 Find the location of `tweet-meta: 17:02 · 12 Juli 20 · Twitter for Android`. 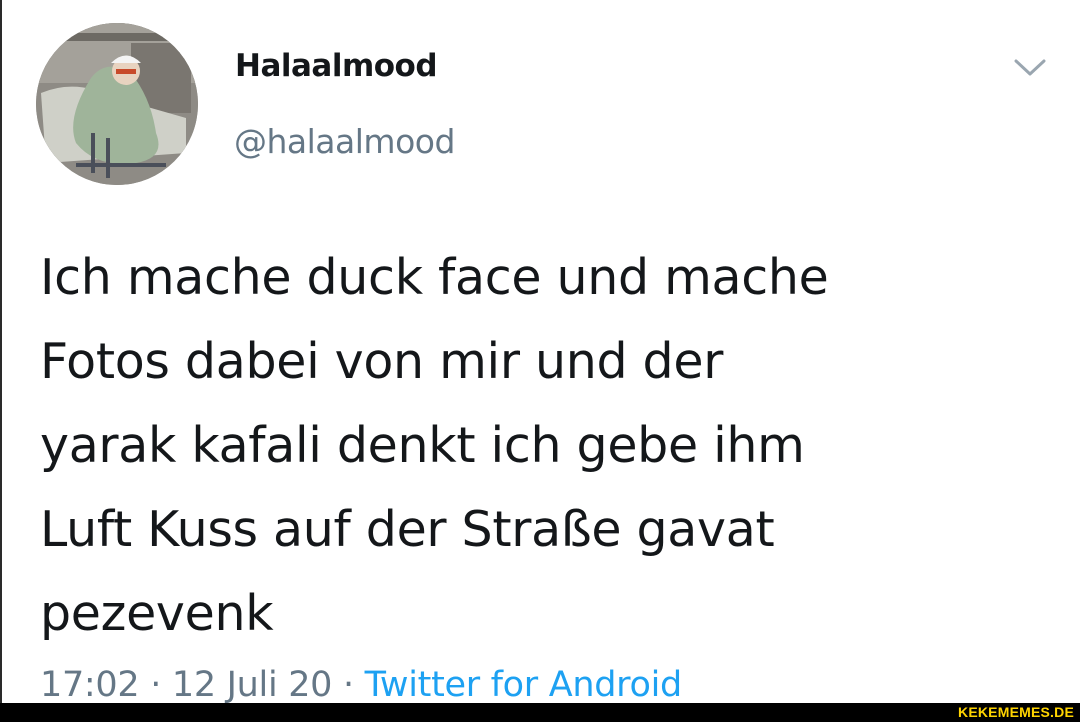

tweet-meta: 17:02 · 12 Juli 20 · Twitter for Android is located at coordinates (361, 685).